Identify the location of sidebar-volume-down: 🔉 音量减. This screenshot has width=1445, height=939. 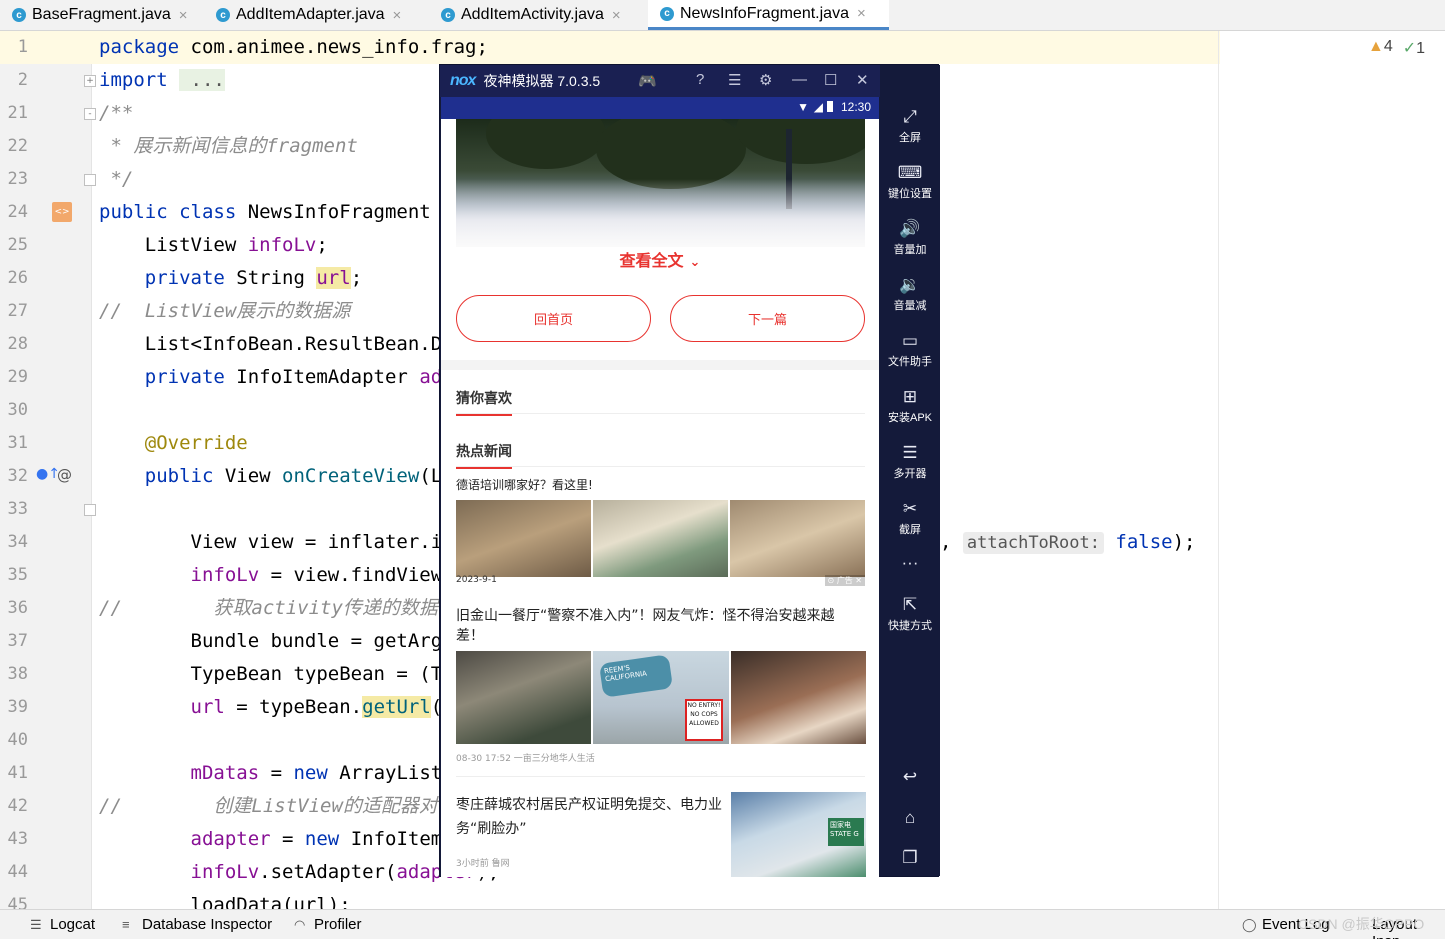
(910, 294).